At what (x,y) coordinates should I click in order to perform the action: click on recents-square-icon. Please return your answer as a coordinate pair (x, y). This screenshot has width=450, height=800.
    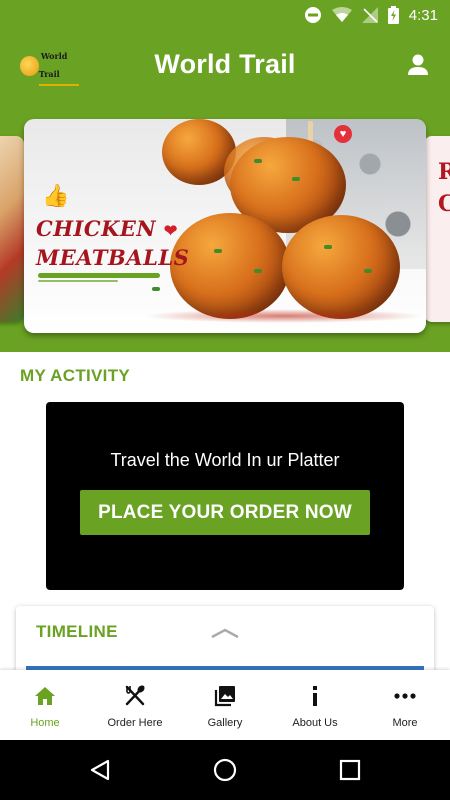
    Looking at the image, I should click on (350, 770).